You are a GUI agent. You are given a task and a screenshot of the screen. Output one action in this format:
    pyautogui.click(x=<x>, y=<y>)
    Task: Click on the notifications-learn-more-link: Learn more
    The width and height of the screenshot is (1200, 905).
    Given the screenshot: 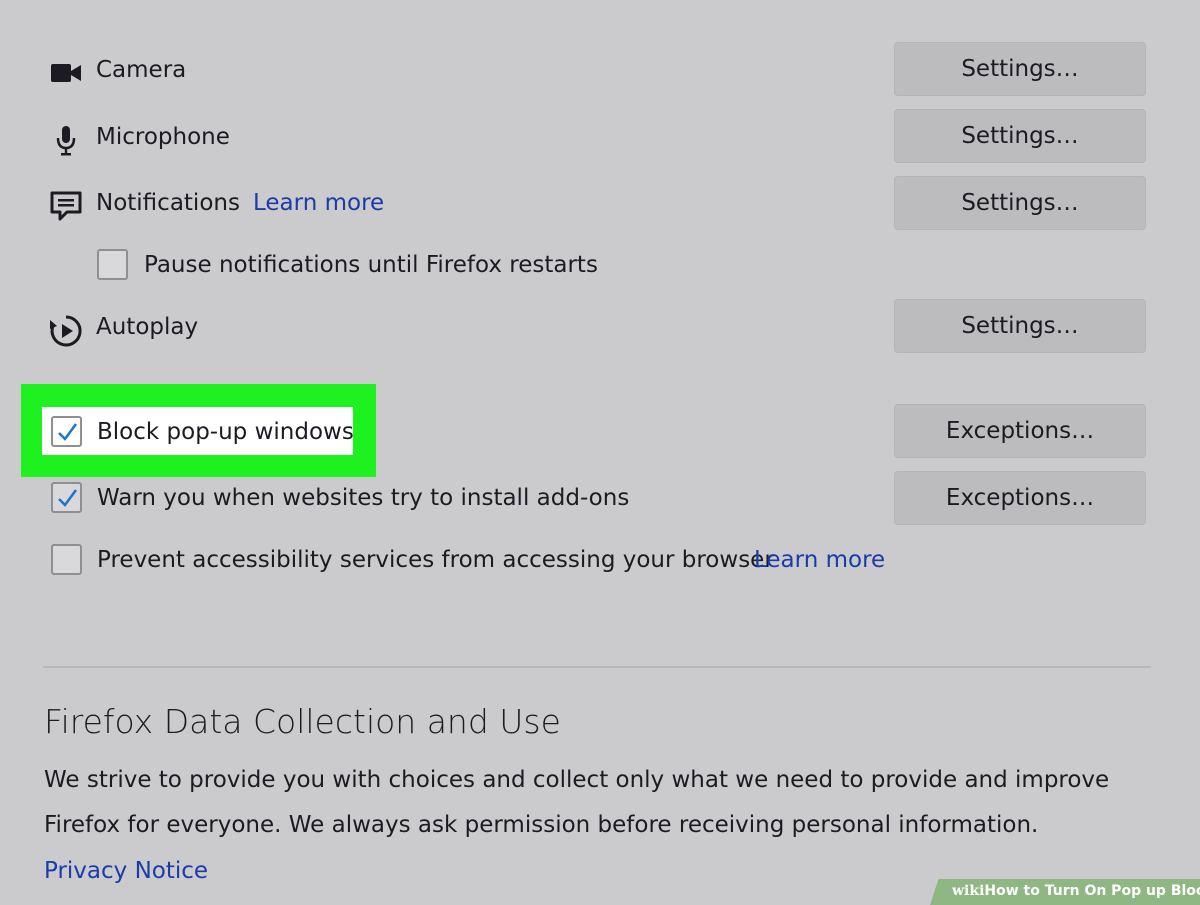 What is the action you would take?
    pyautogui.click(x=318, y=203)
    